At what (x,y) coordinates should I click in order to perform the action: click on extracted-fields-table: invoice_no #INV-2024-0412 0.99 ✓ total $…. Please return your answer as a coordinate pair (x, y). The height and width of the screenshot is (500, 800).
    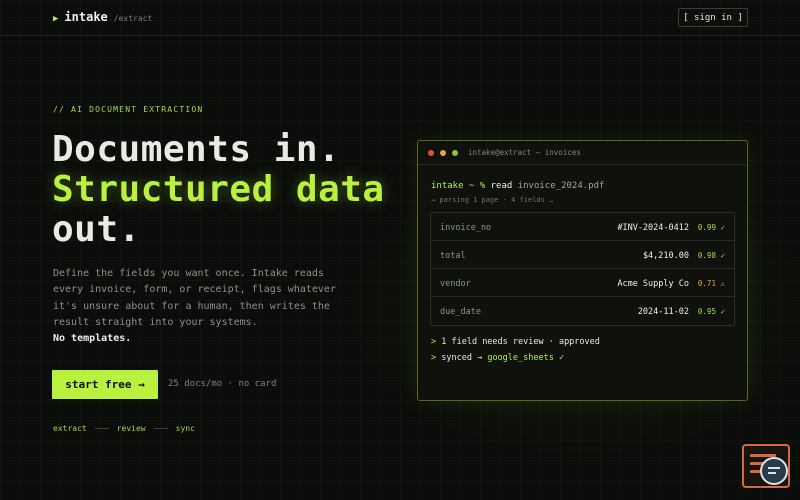
    Looking at the image, I should click on (582, 269).